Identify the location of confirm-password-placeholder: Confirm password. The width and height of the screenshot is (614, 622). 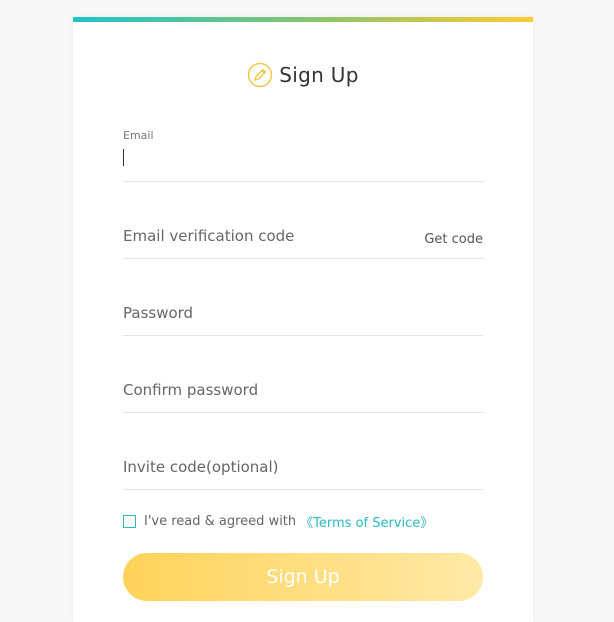
(191, 390).